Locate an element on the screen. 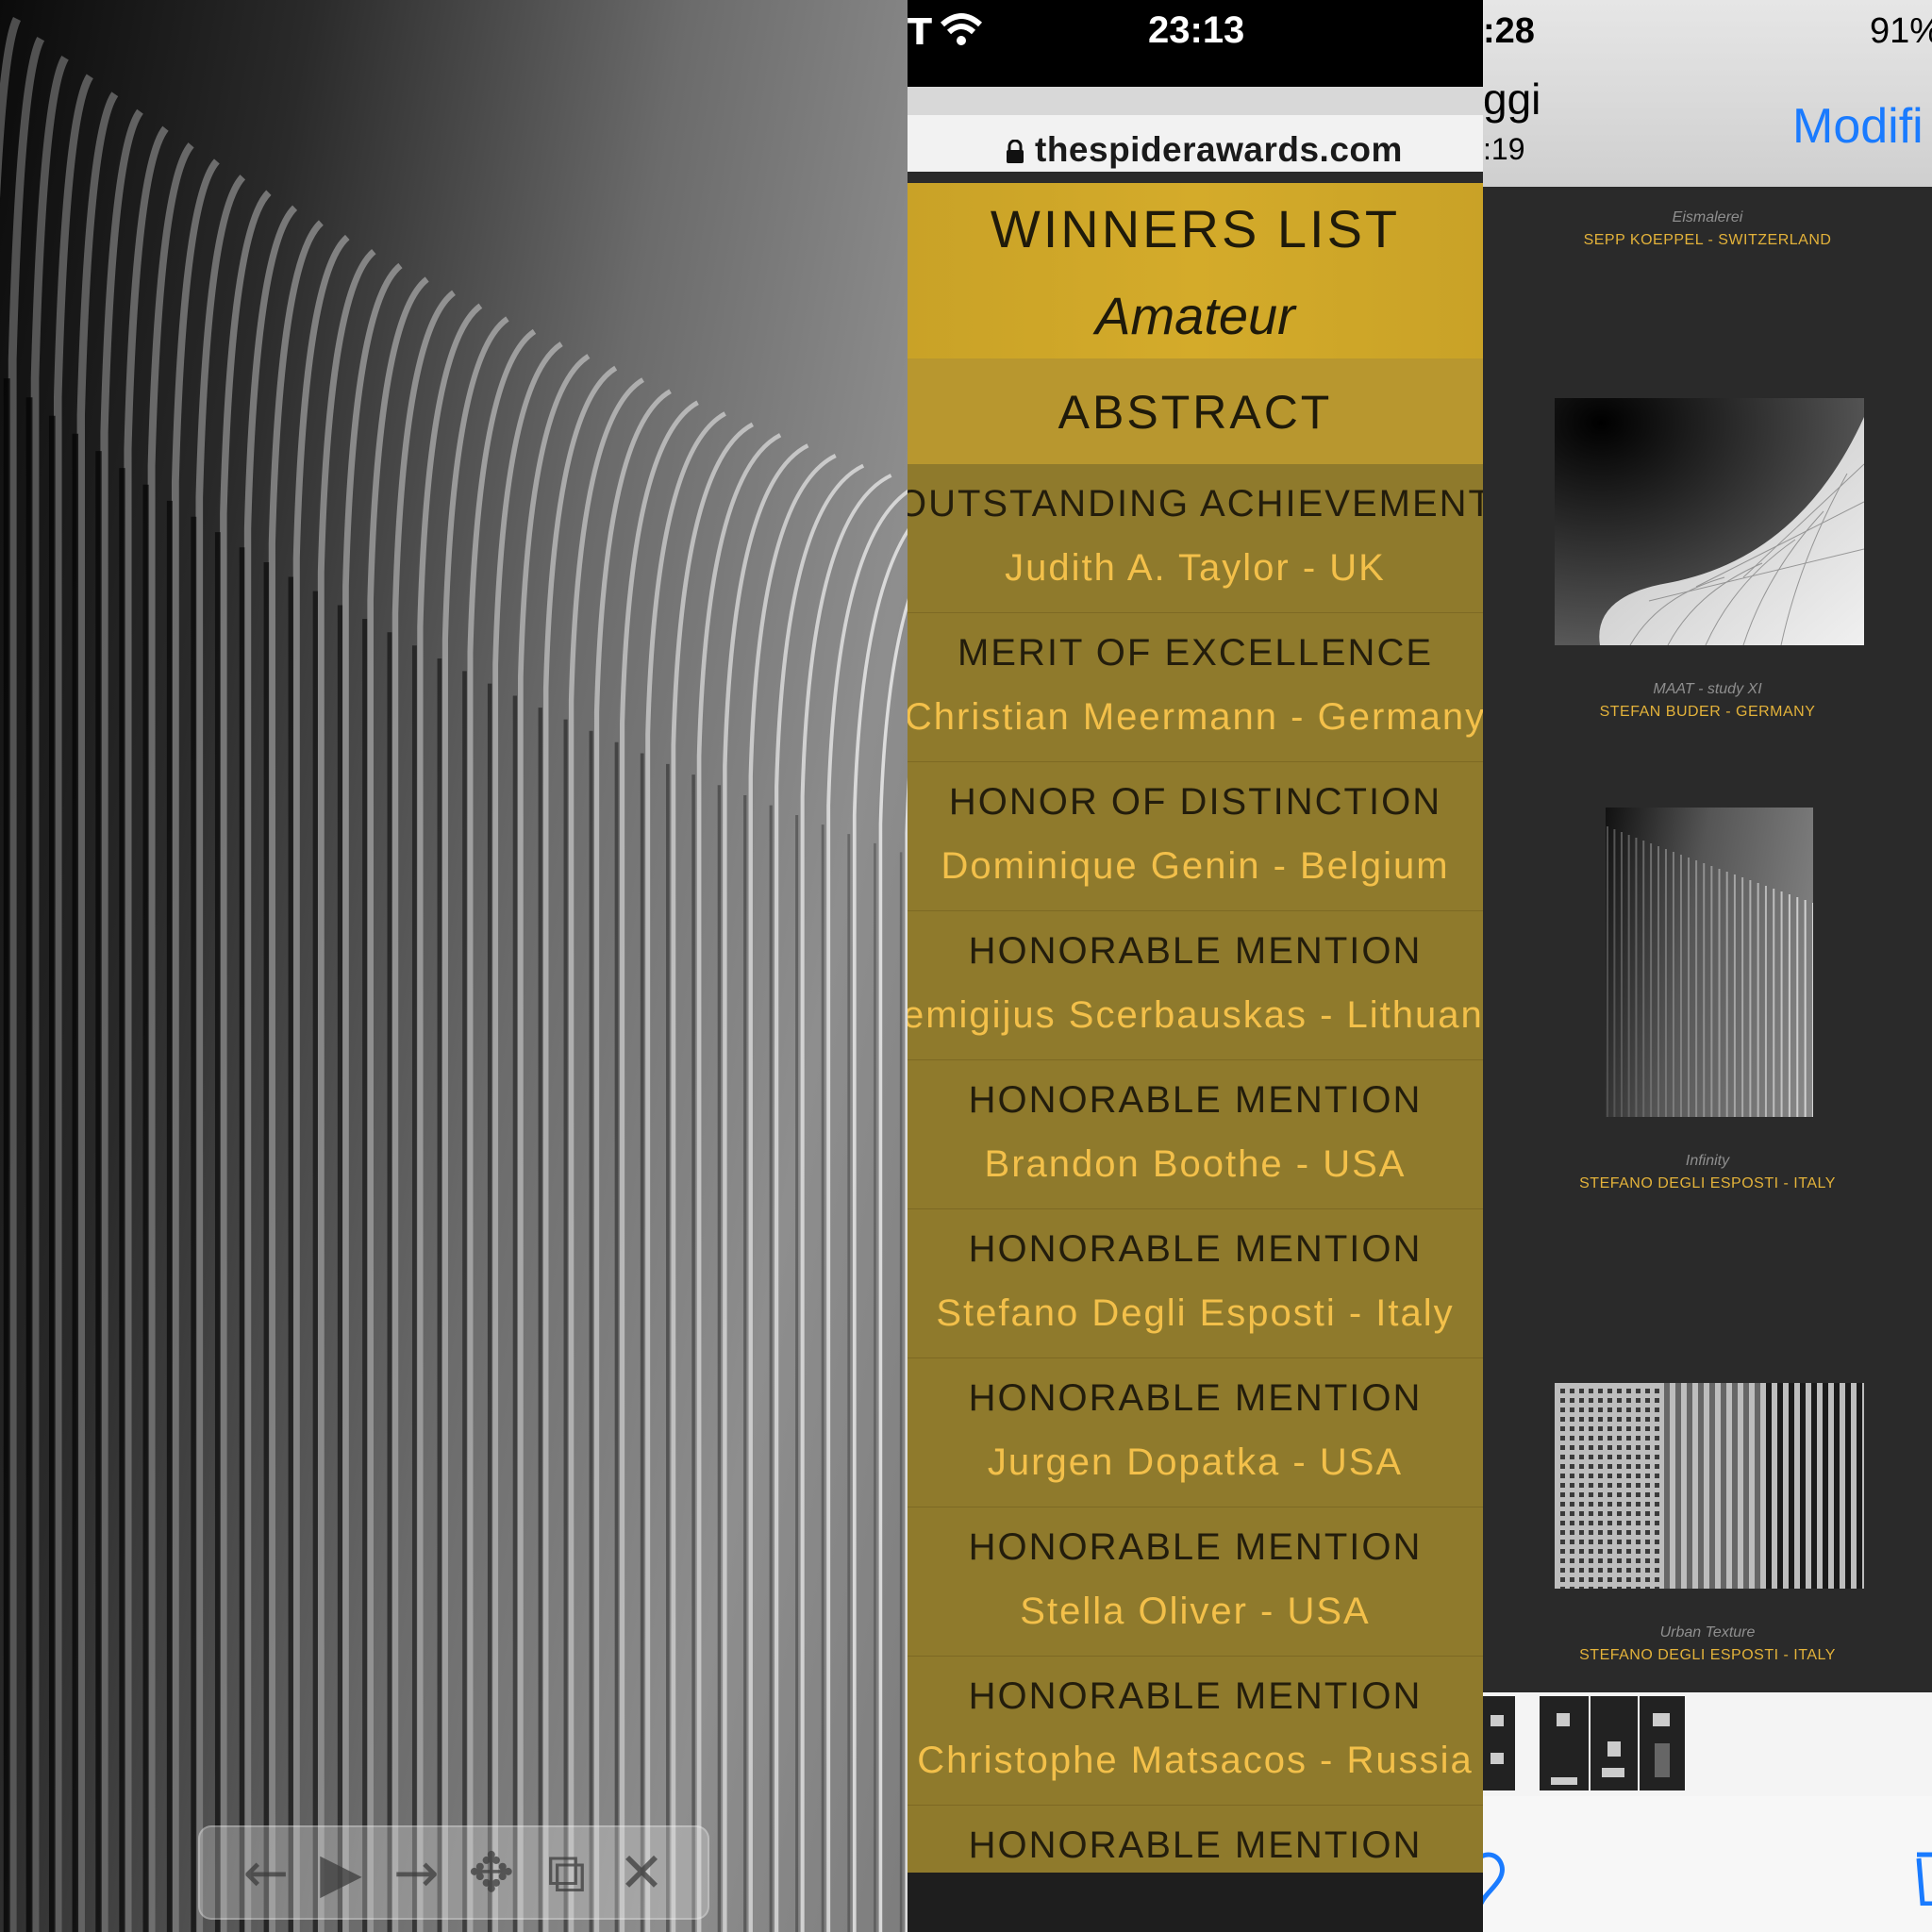 The height and width of the screenshot is (1932, 1932). award-label: HONOR OF DISTINCTION is located at coordinates (1195, 802).